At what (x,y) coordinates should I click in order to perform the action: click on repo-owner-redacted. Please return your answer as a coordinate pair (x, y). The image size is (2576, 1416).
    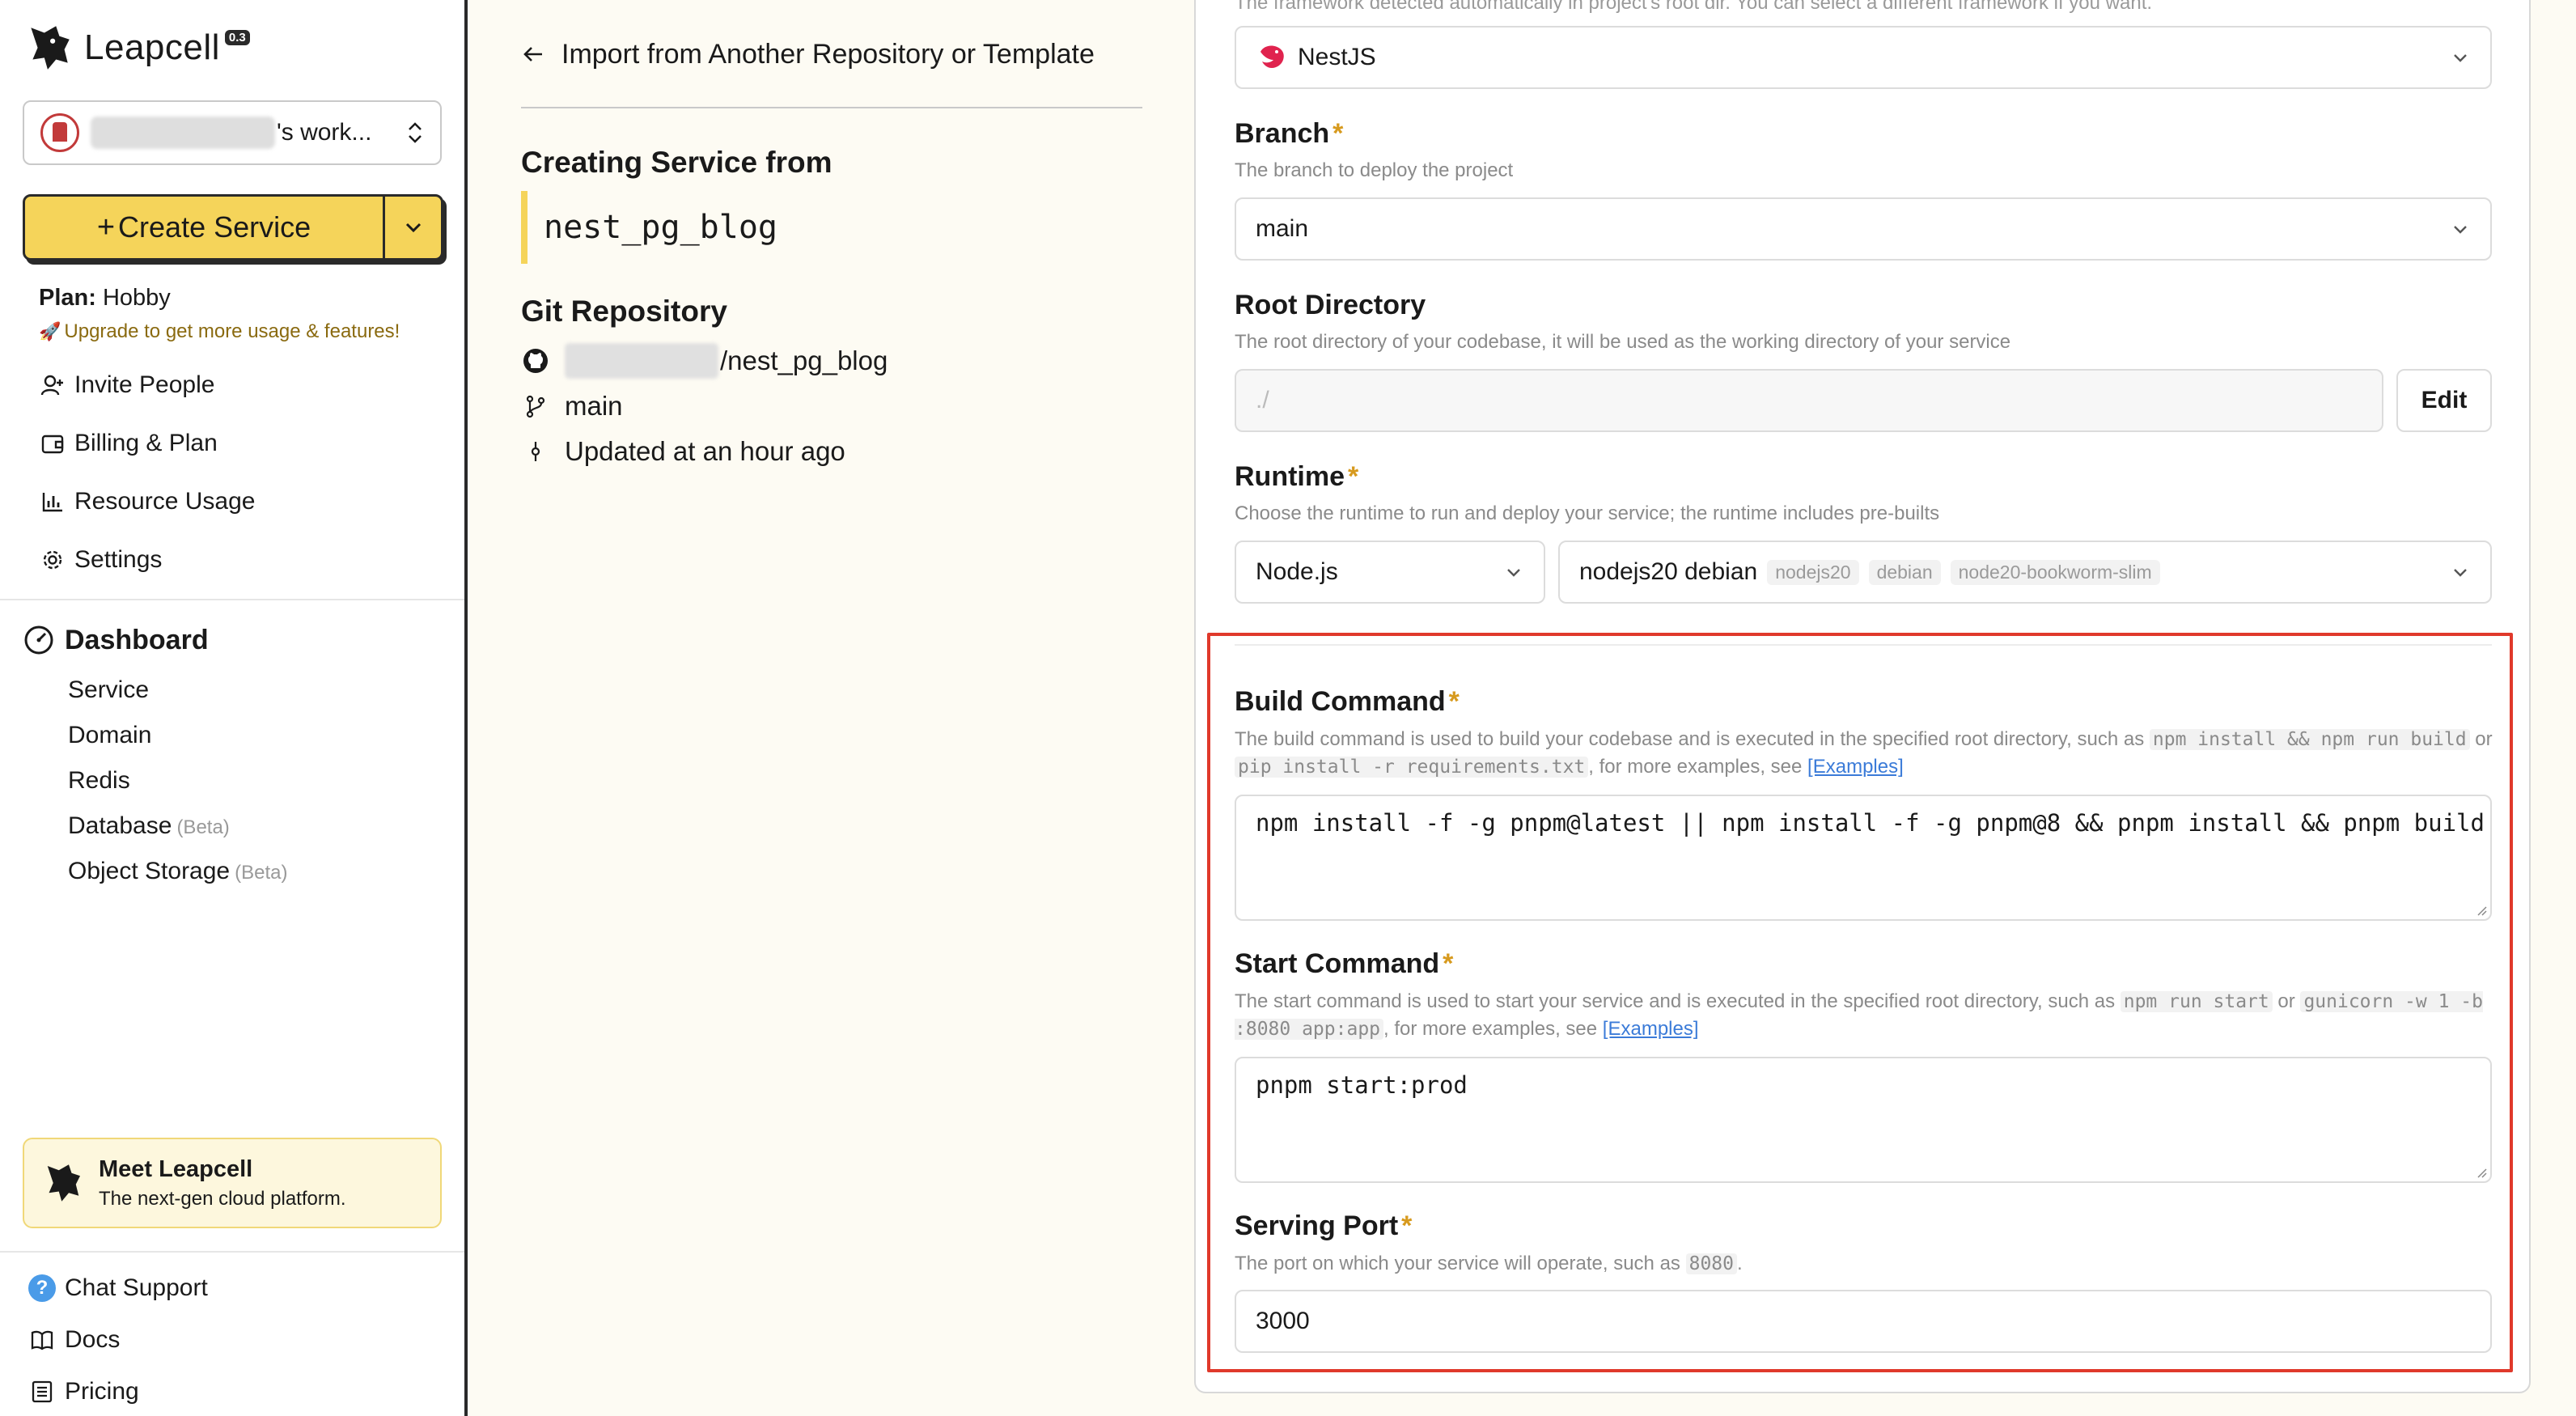
    Looking at the image, I should click on (641, 361).